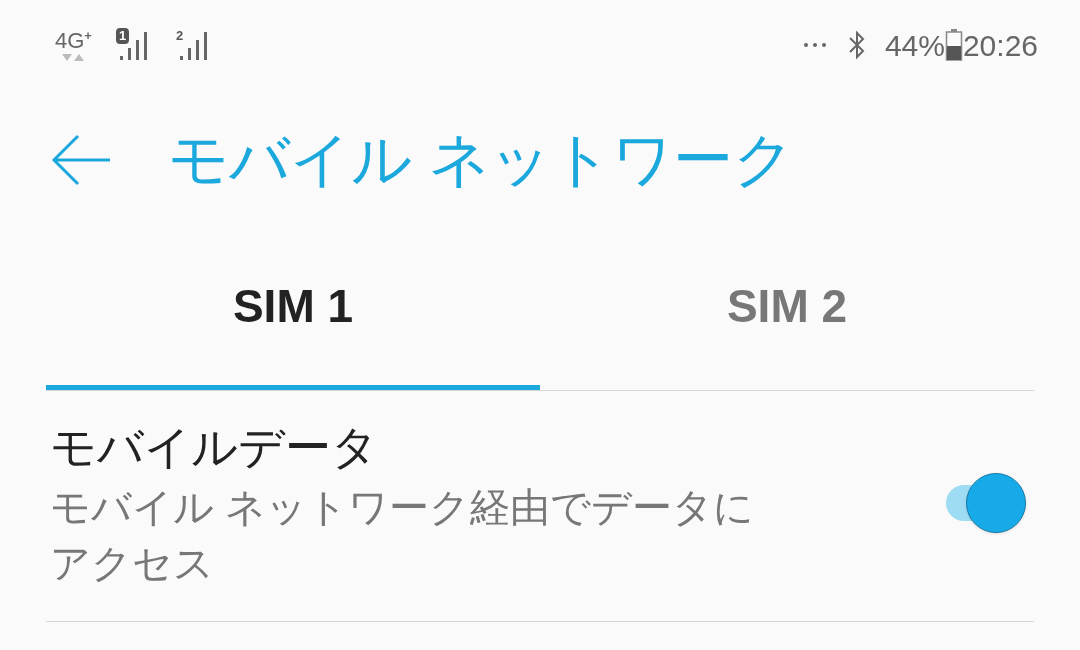 This screenshot has height=650, width=1080. Describe the element at coordinates (787, 315) in the screenshot. I see `tab: SIM 2` at that location.